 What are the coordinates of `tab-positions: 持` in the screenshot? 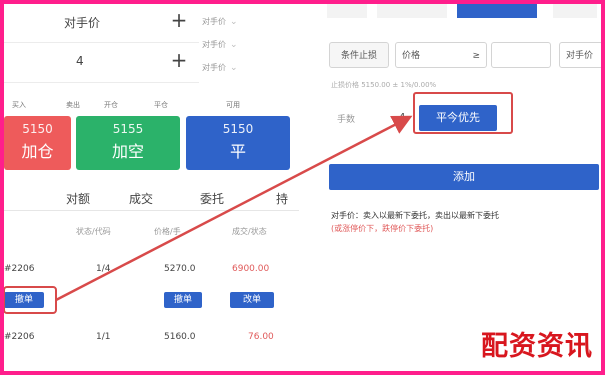 It's located at (282, 198).